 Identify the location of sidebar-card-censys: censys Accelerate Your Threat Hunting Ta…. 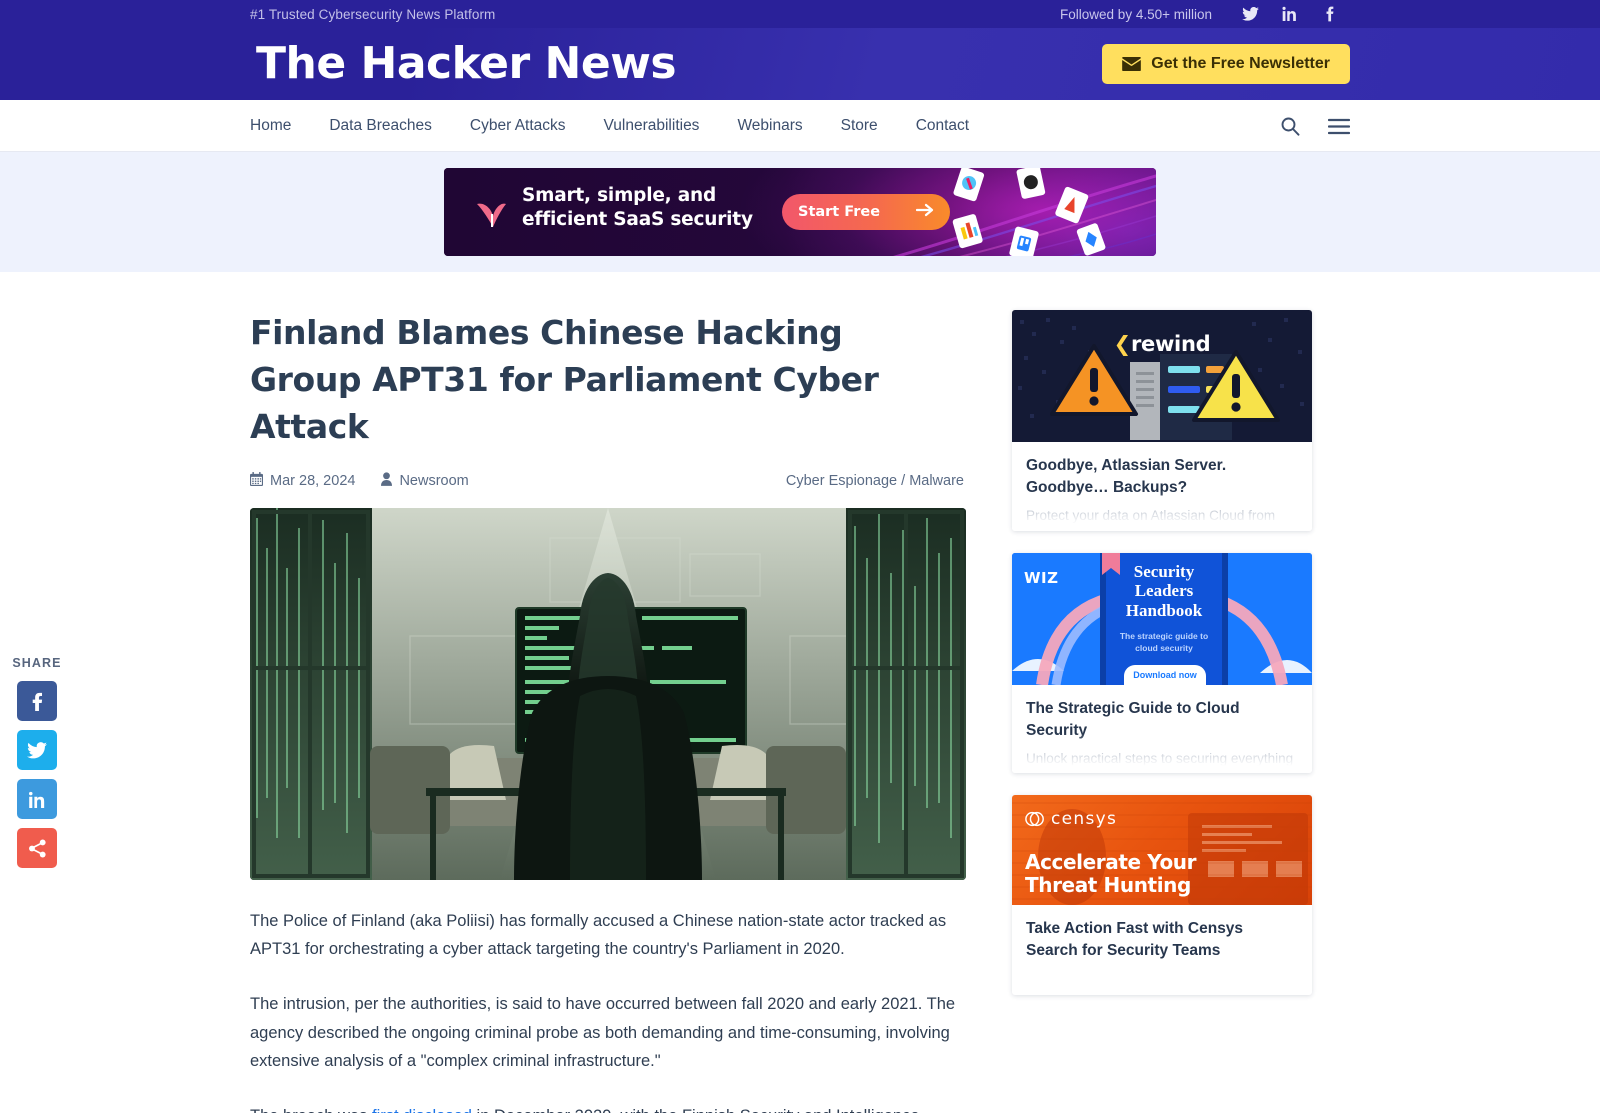
(1162, 895).